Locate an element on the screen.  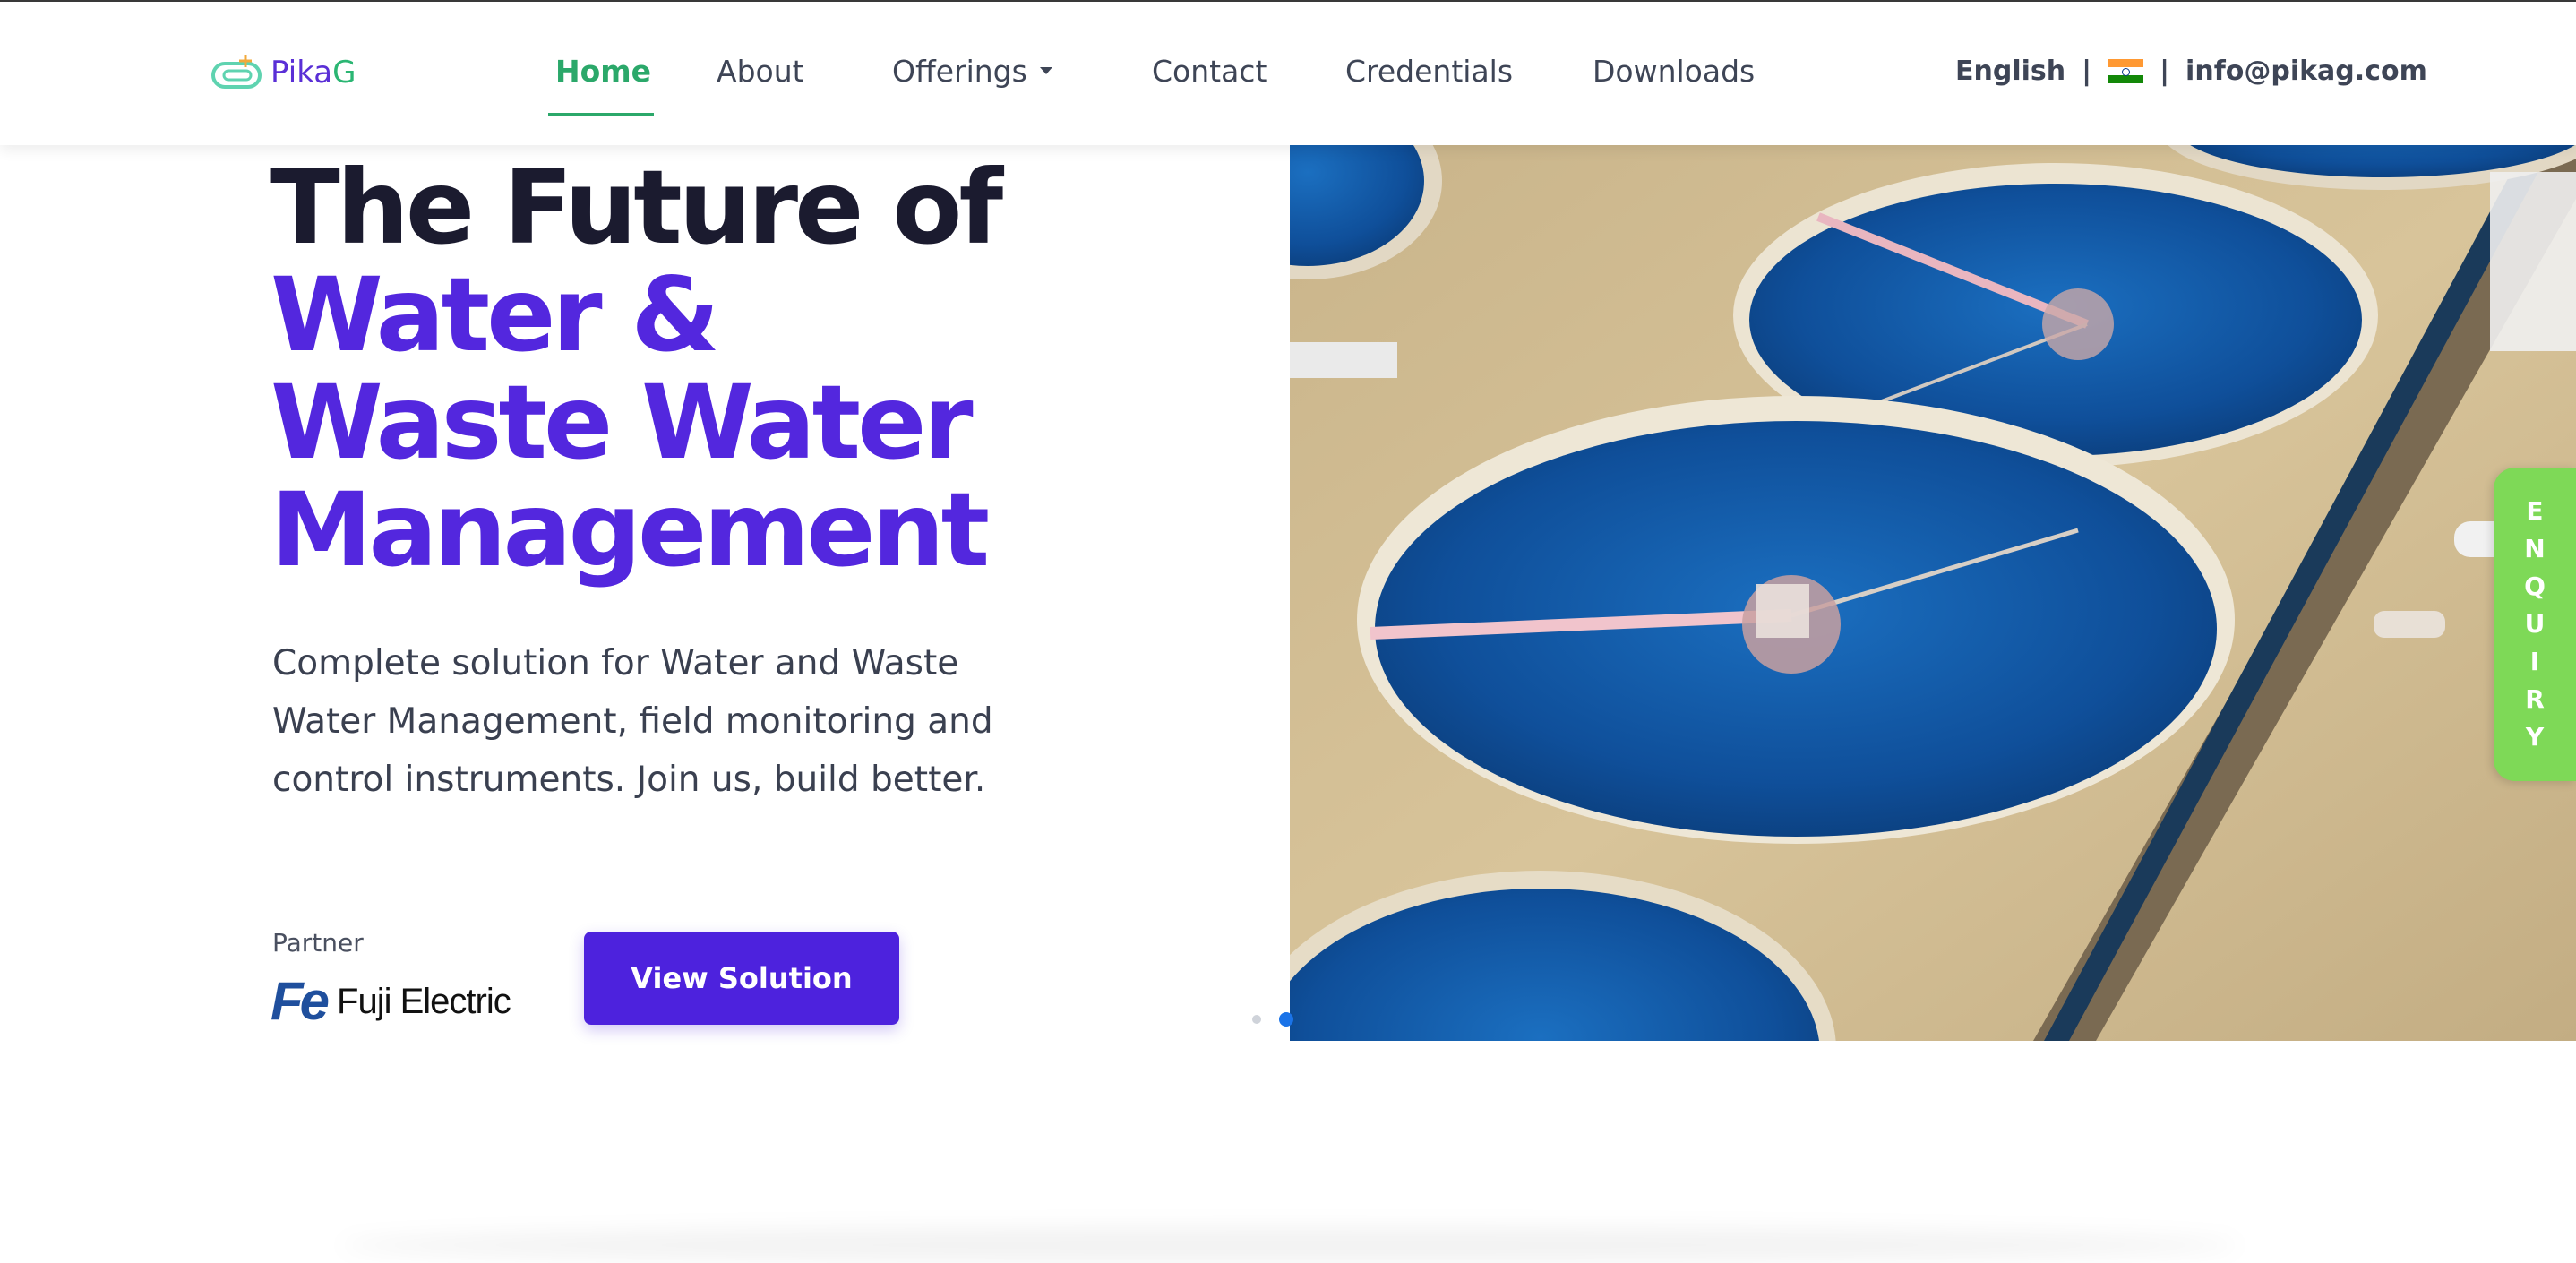
nav-home: Home is located at coordinates (603, 71).